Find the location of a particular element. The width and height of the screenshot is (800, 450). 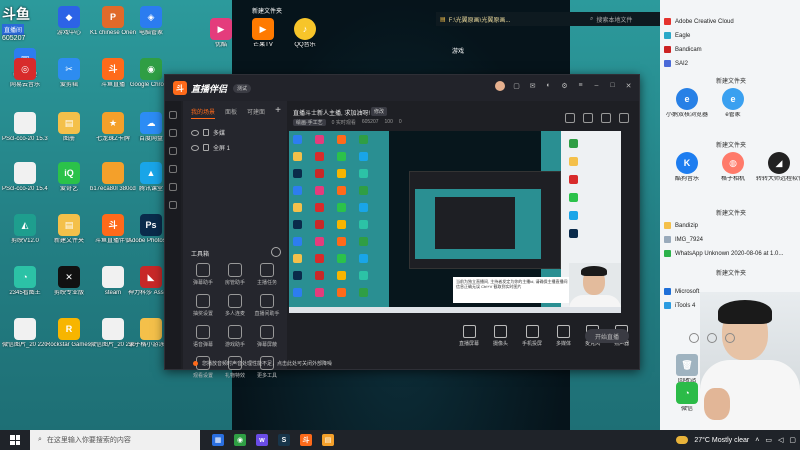

taskbar-app-icon: 斗 is located at coordinates (306, 440).